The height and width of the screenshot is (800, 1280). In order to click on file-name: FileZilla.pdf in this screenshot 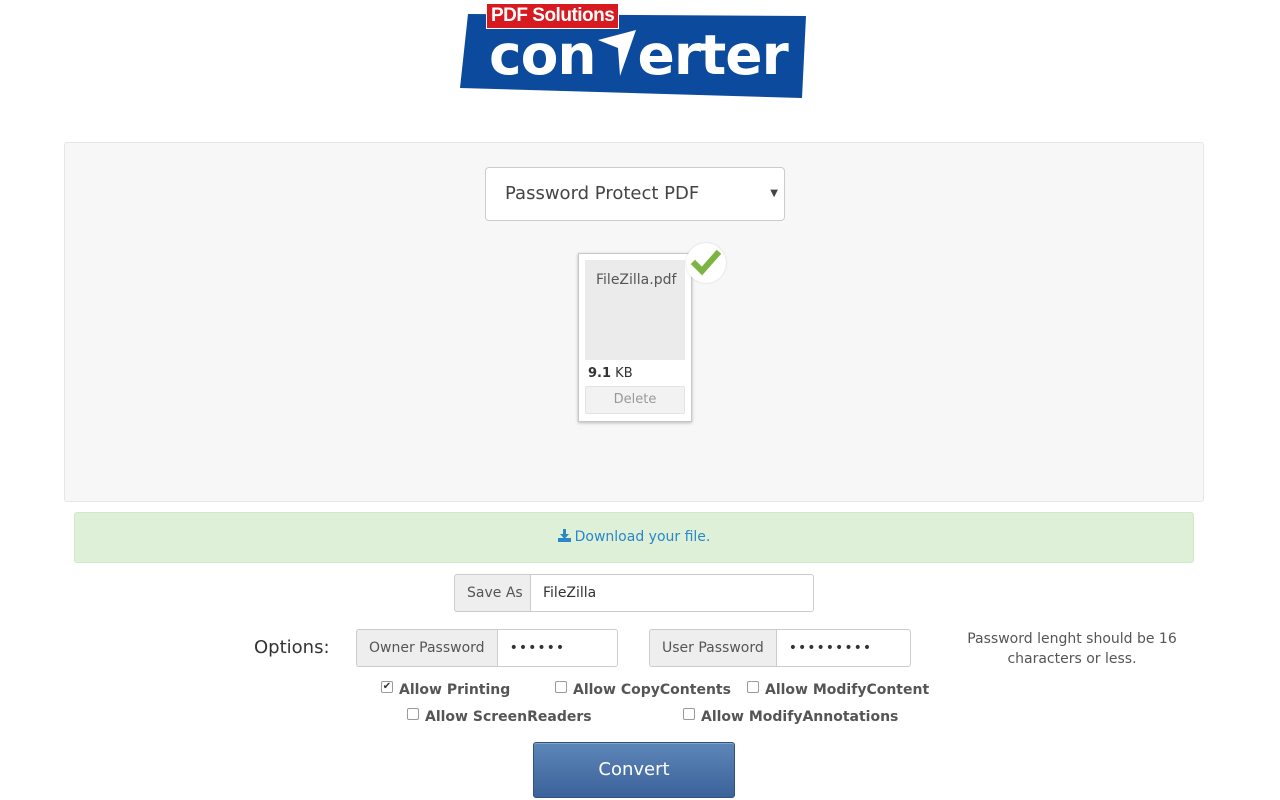, I will do `click(636, 280)`.